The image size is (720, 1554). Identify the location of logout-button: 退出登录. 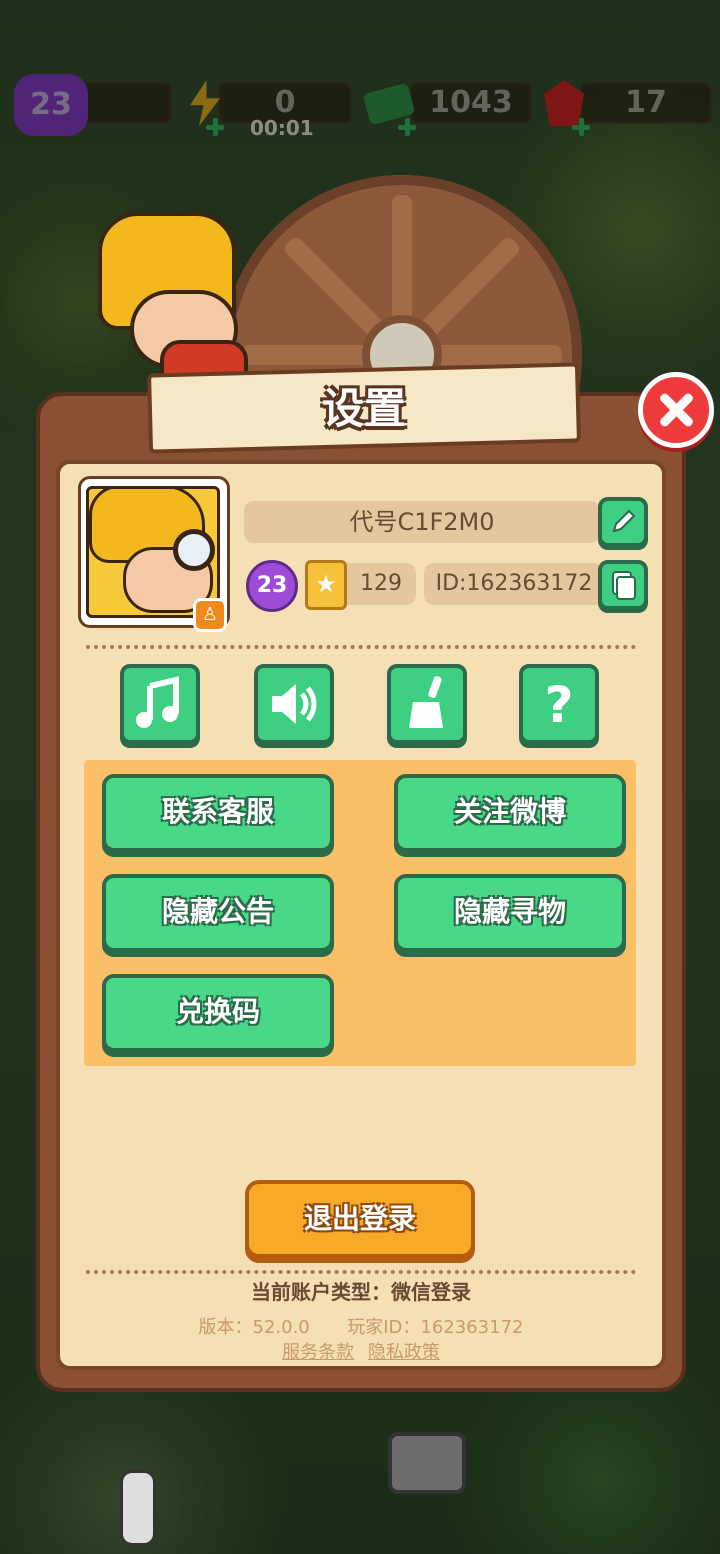
(360, 1219).